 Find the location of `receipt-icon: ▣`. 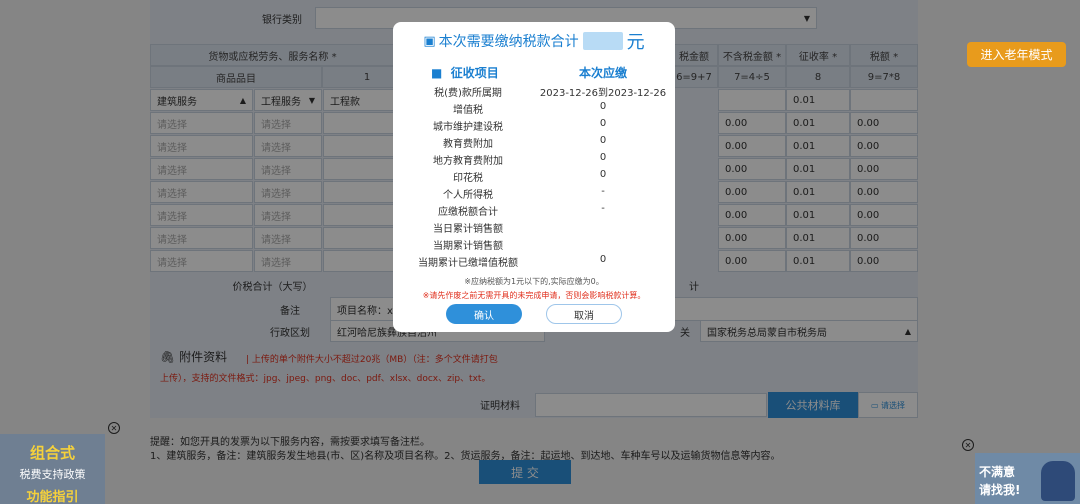

receipt-icon: ▣ is located at coordinates (429, 41).